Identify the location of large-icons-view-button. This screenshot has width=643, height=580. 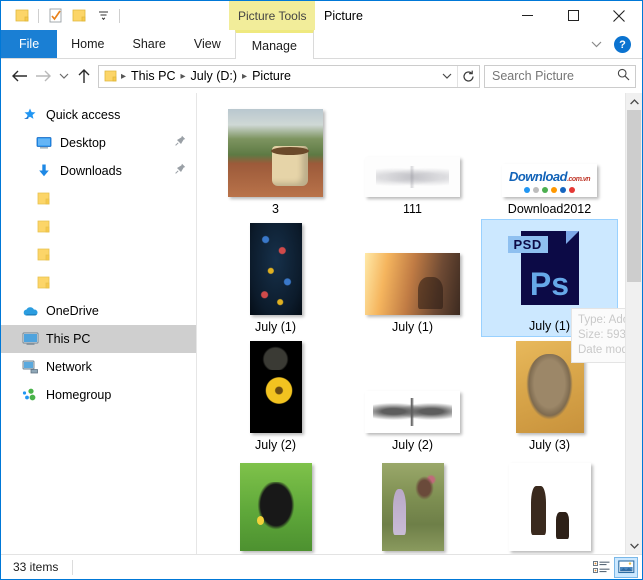
(626, 567).